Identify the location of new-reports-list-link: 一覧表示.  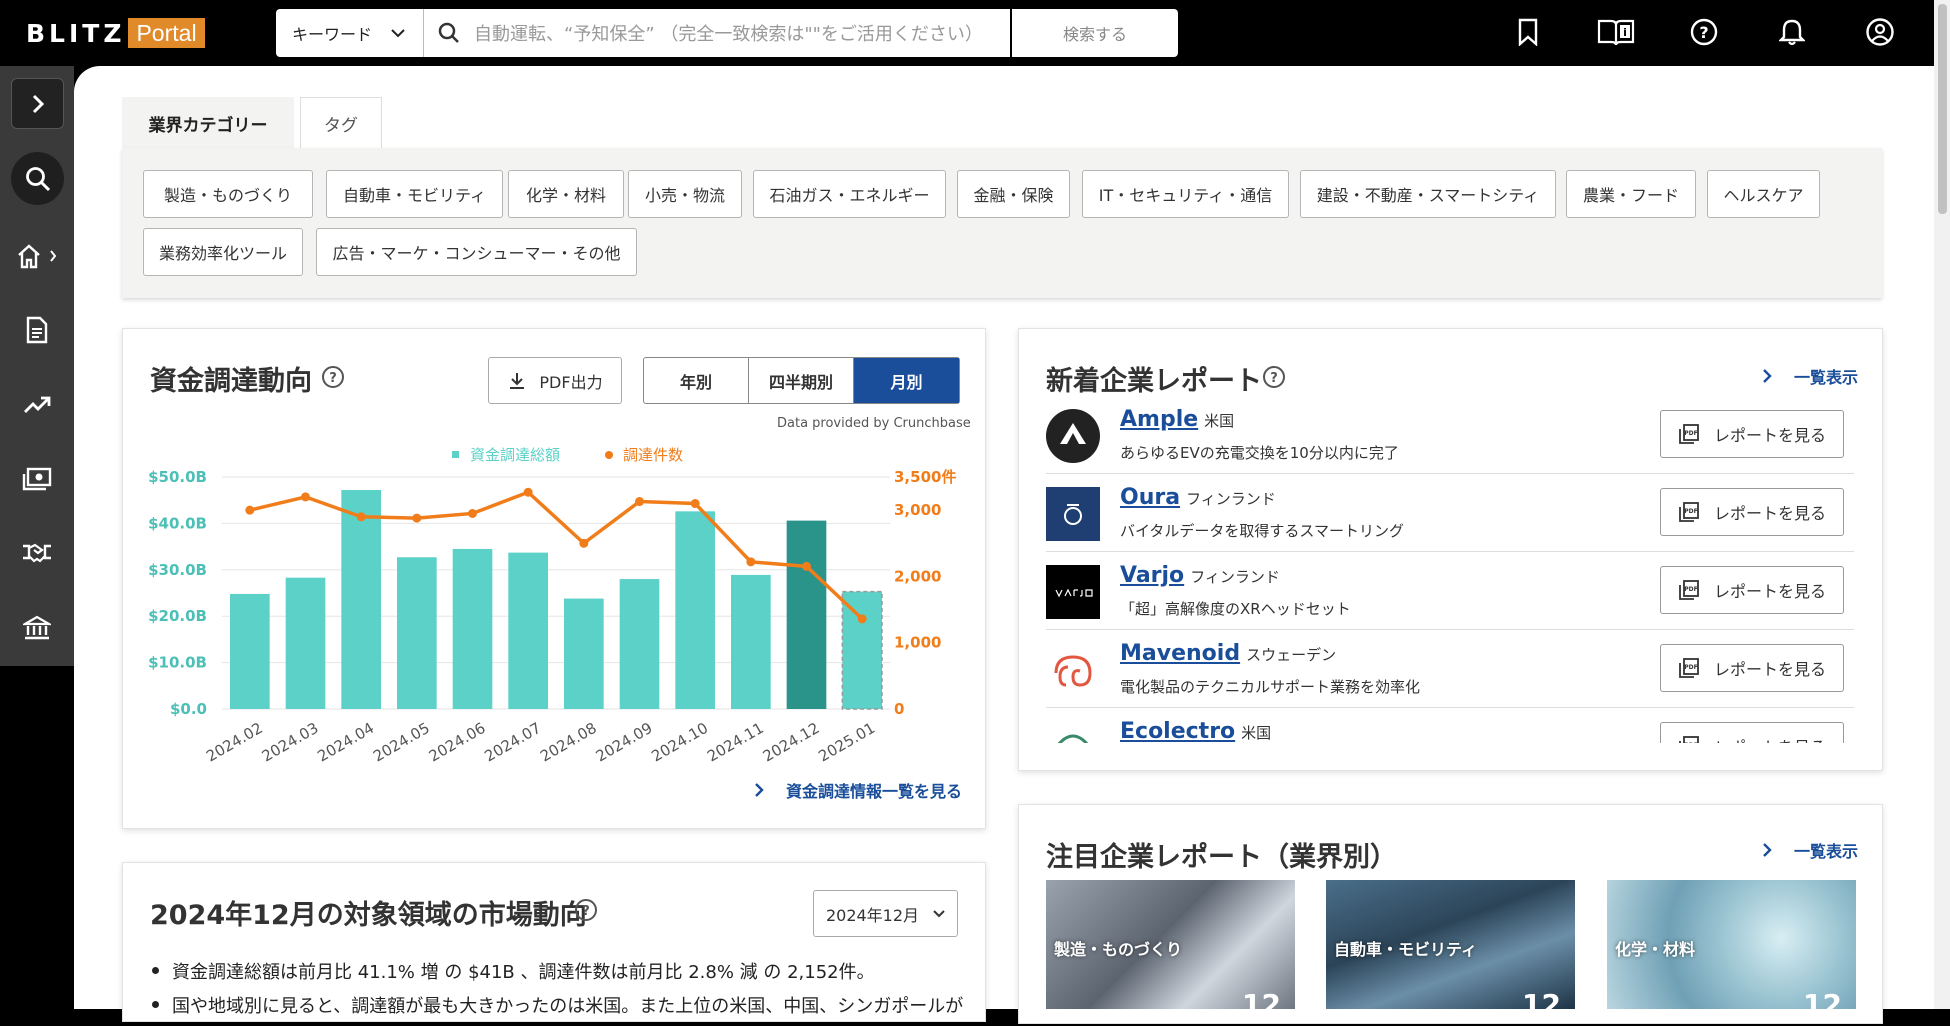
(1810, 376).